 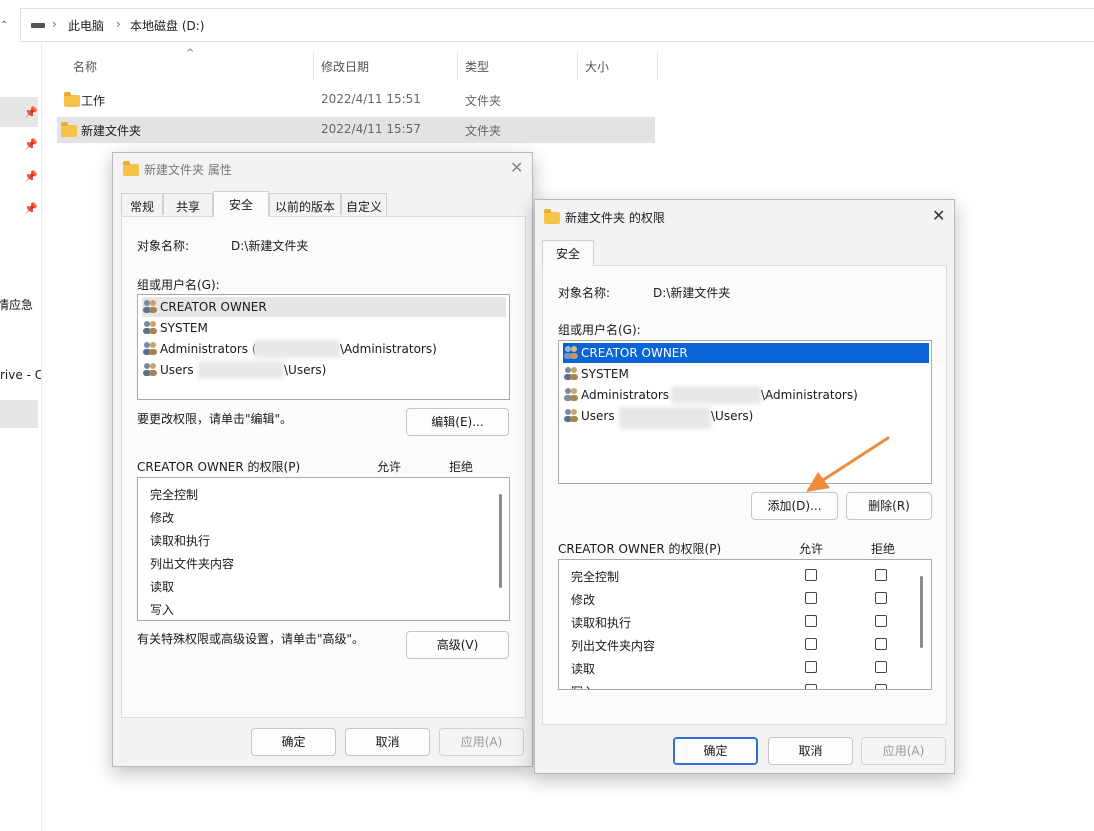 What do you see at coordinates (305, 204) in the screenshot?
I see `tab-previous-versions: 以前的版本` at bounding box center [305, 204].